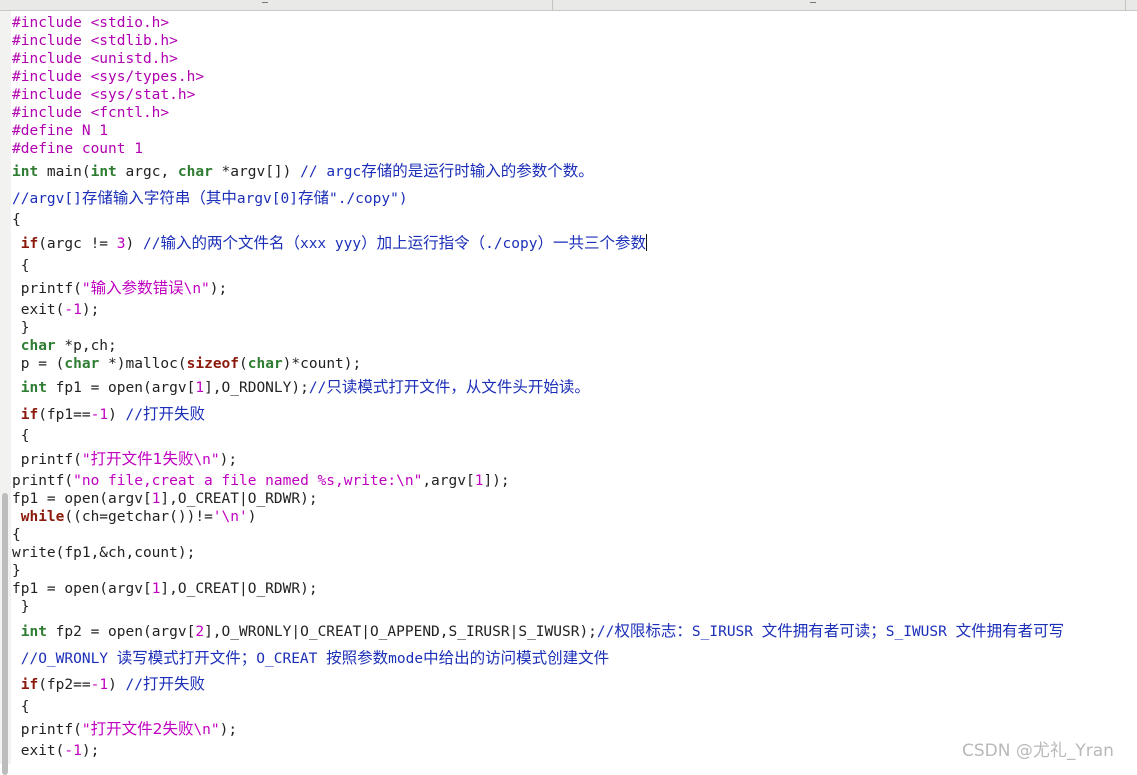  What do you see at coordinates (103, 553) in the screenshot?
I see `code-line: write(fp1,&ch,count);` at bounding box center [103, 553].